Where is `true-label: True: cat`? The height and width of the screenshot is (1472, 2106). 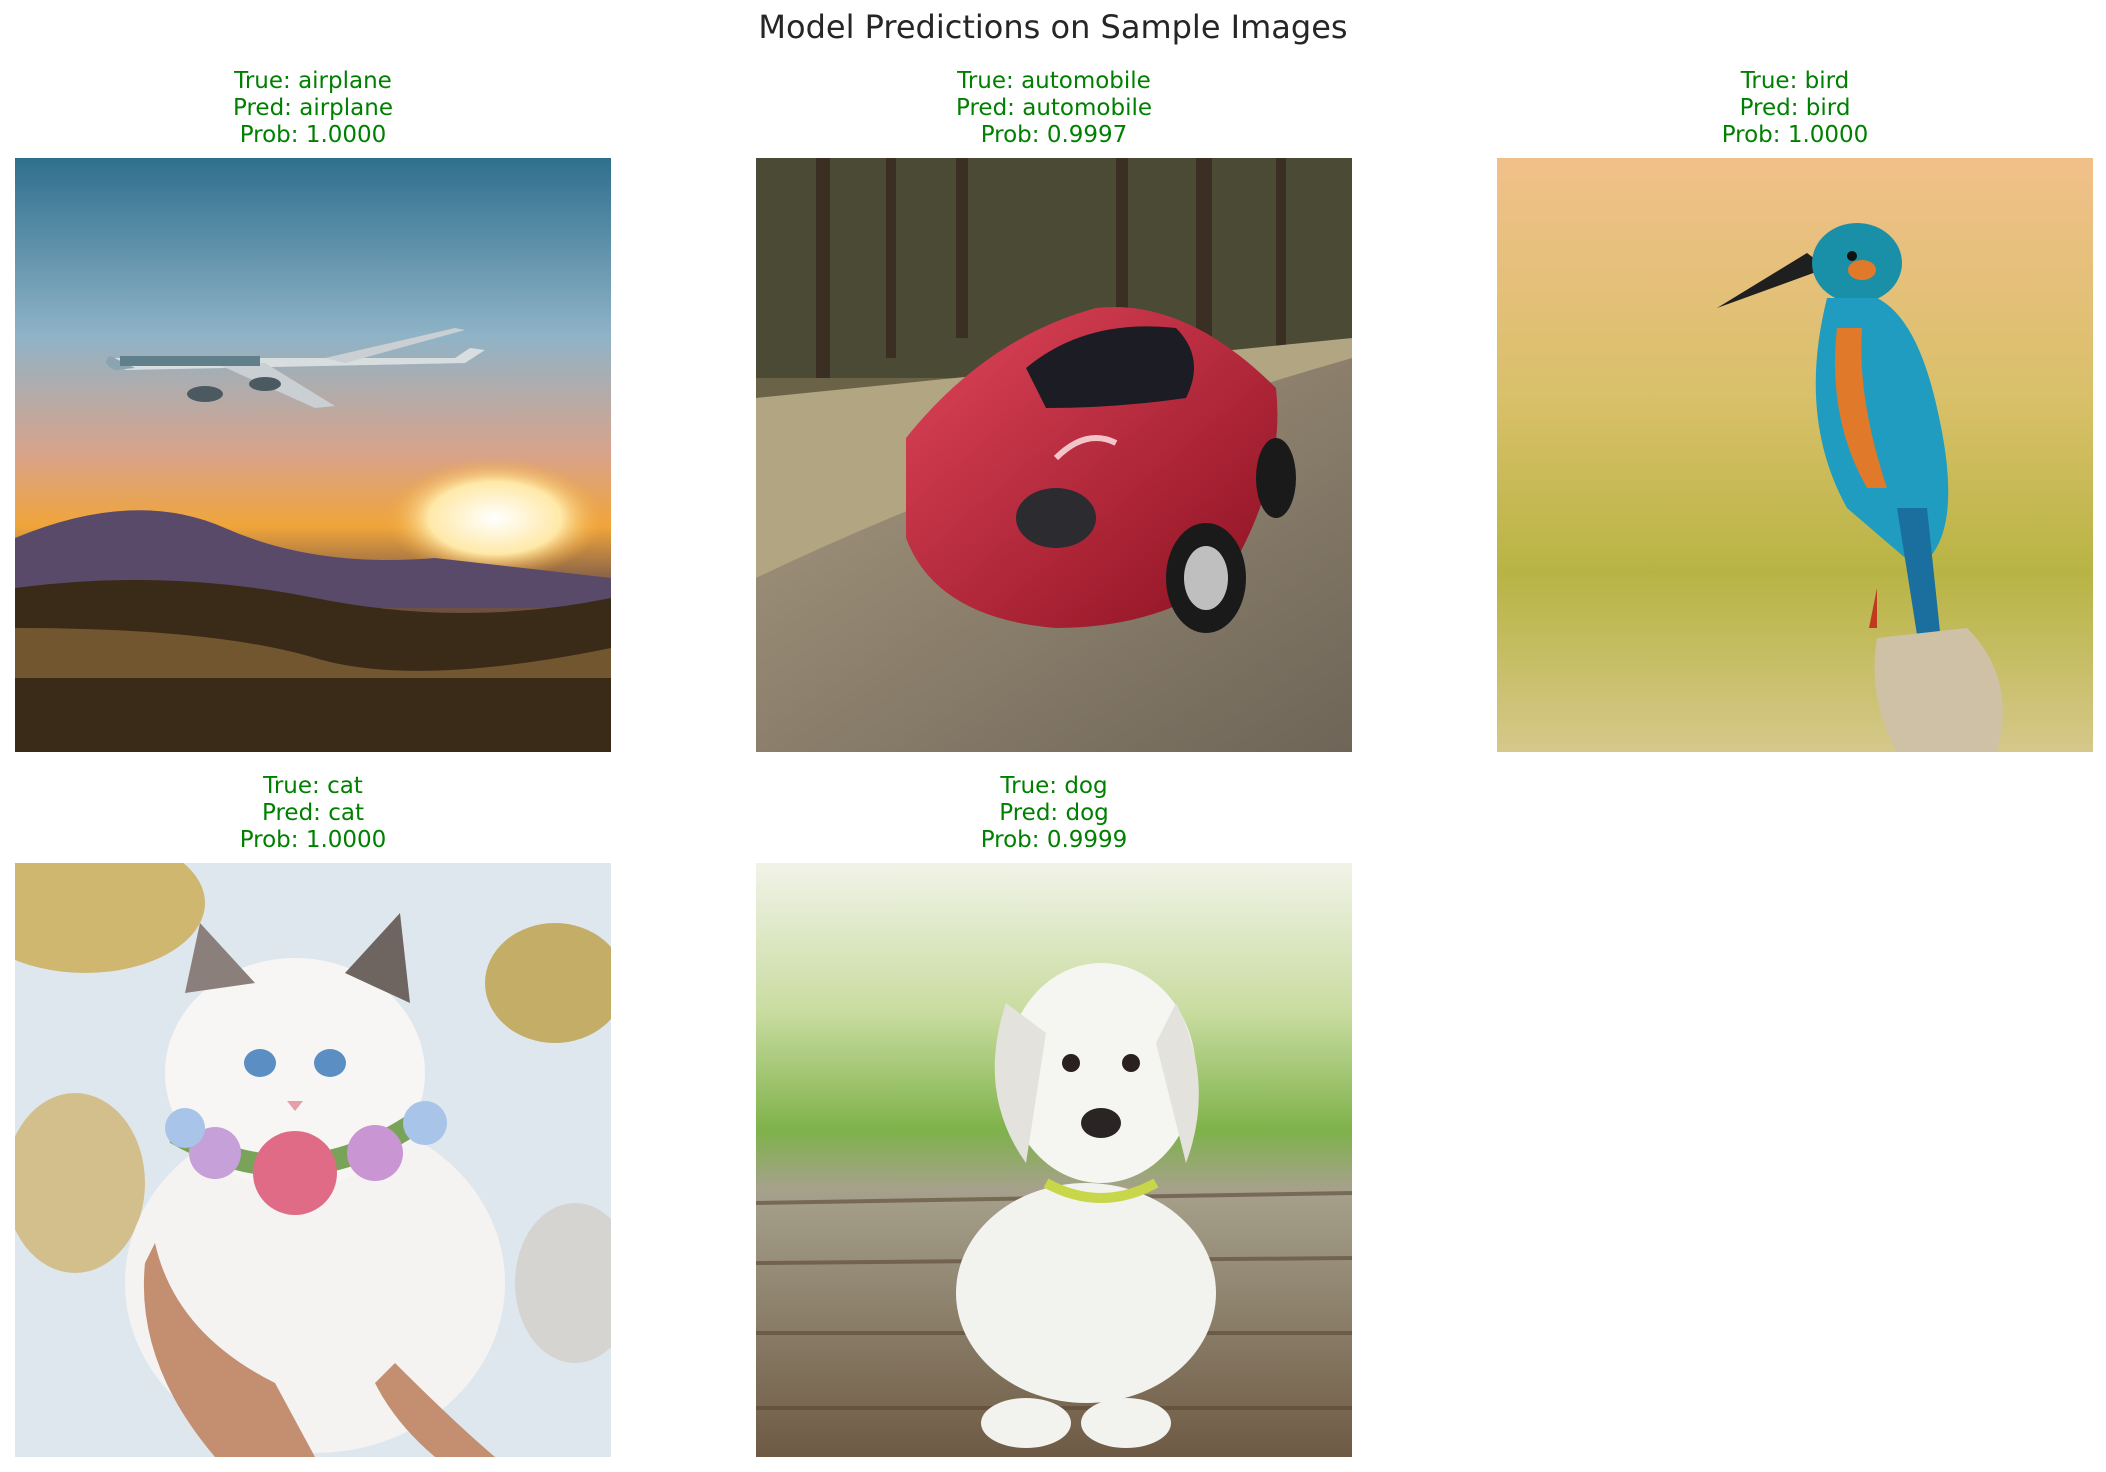
true-label: True: cat is located at coordinates (313, 786).